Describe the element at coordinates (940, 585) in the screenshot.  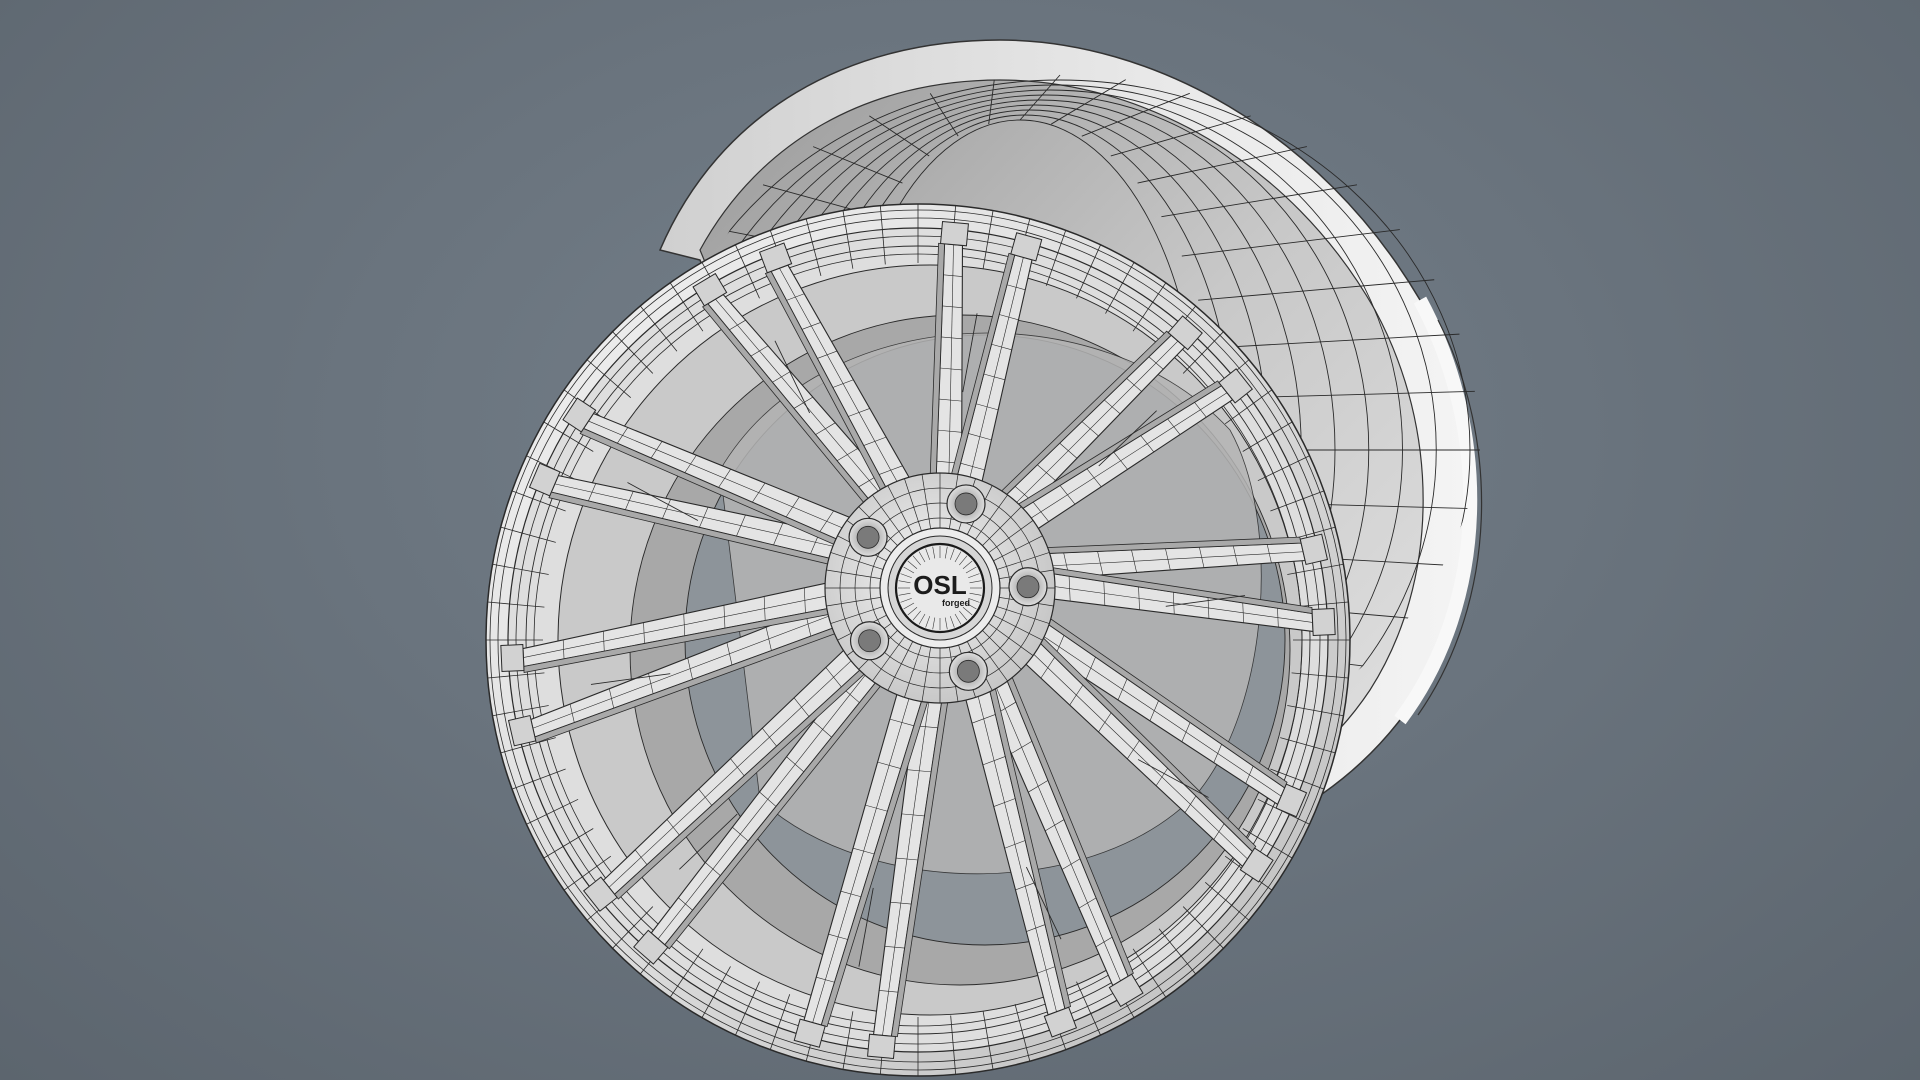
I see `hub-logo: OSL` at that location.